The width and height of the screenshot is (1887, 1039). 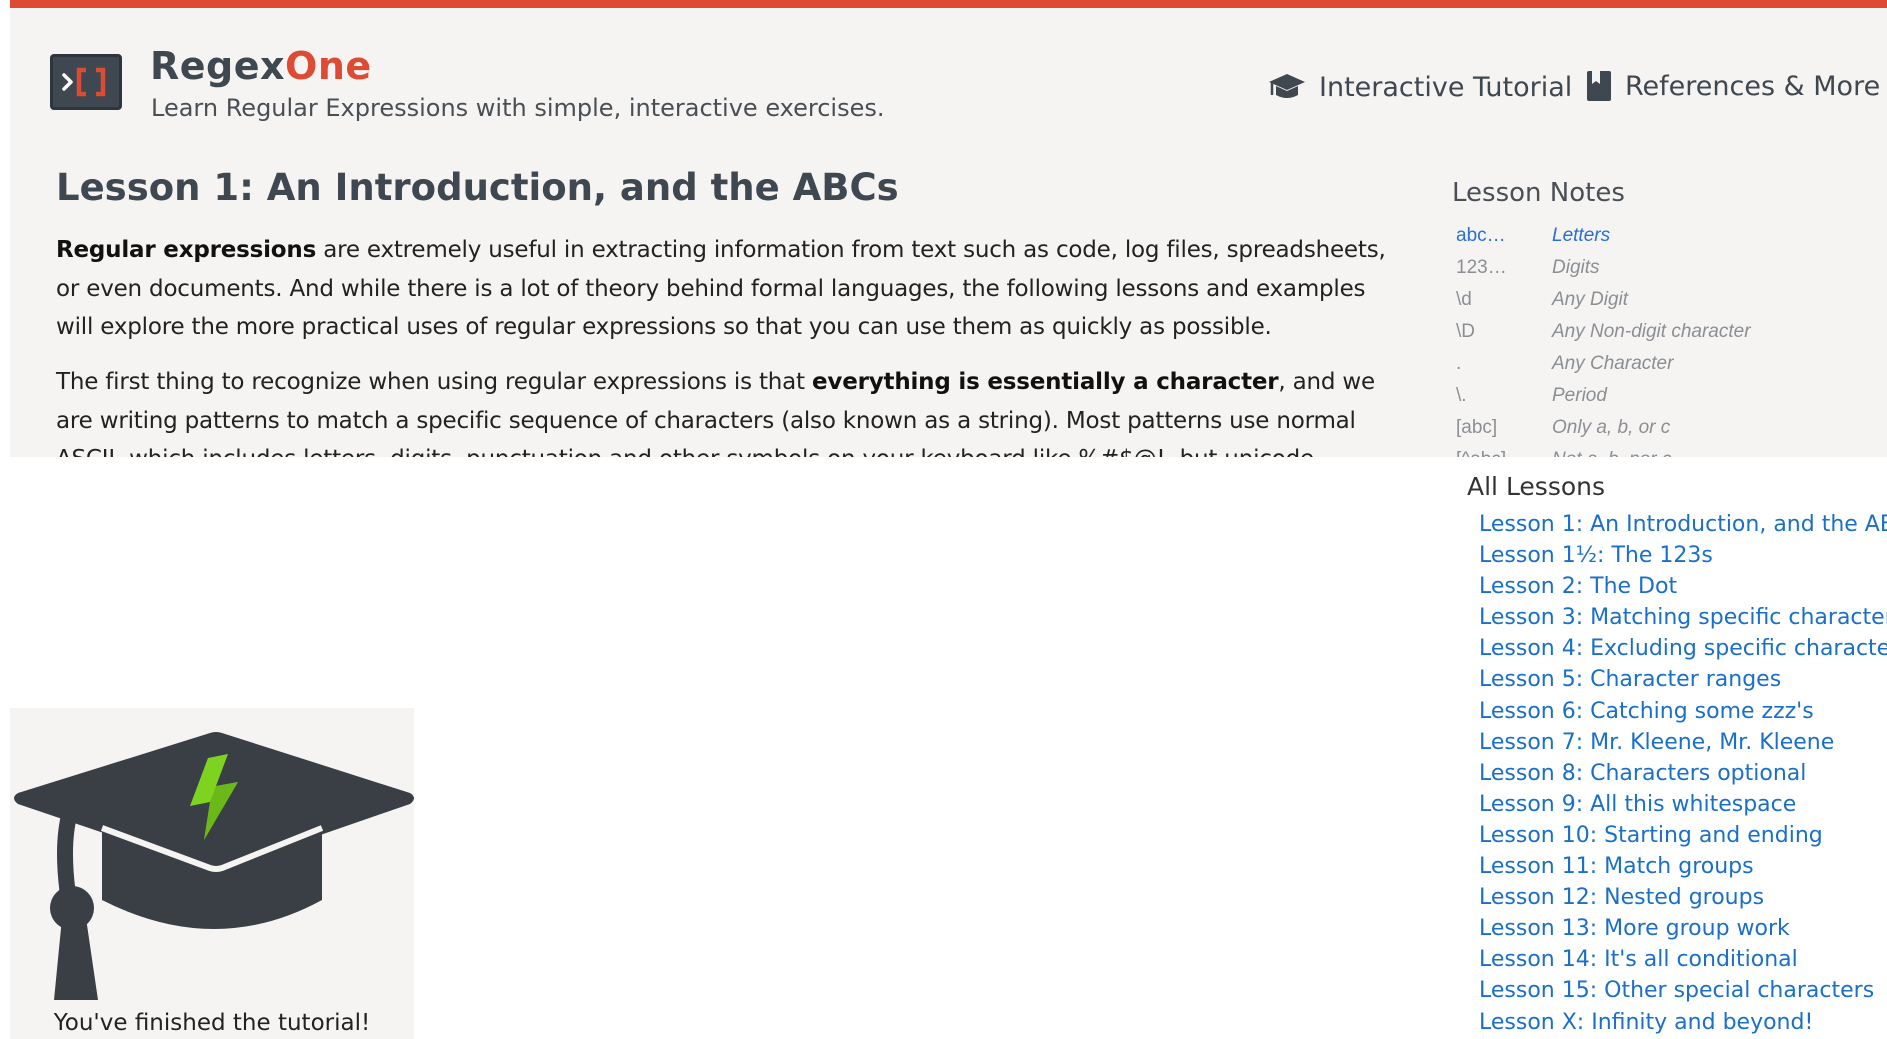 I want to click on note-value: Any Digit, so click(x=1590, y=299).